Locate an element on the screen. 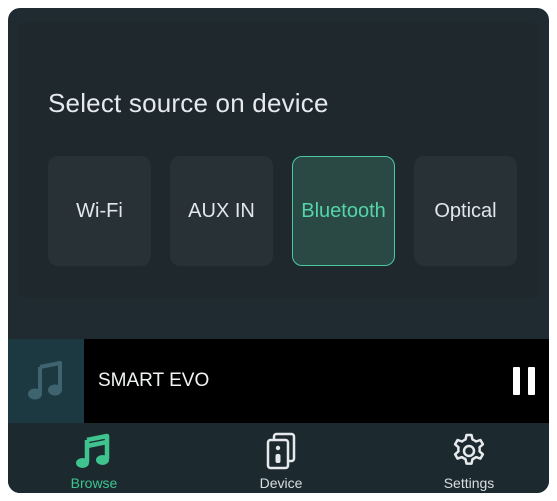 This screenshot has width=557, height=501. tab-label: Settings is located at coordinates (469, 483).